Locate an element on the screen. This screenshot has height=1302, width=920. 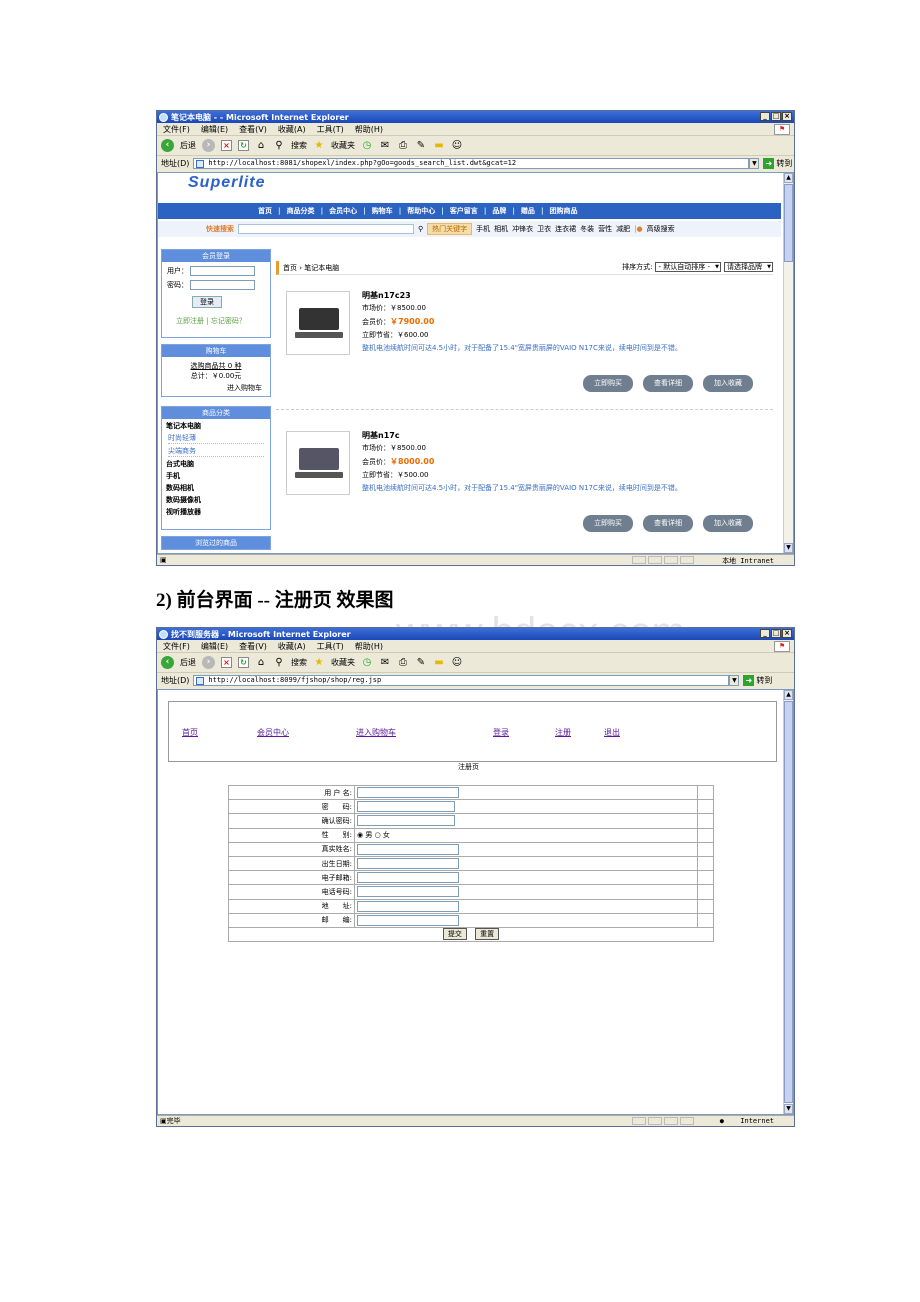
keyword-link: 卫衣 is located at coordinates (544, 229).